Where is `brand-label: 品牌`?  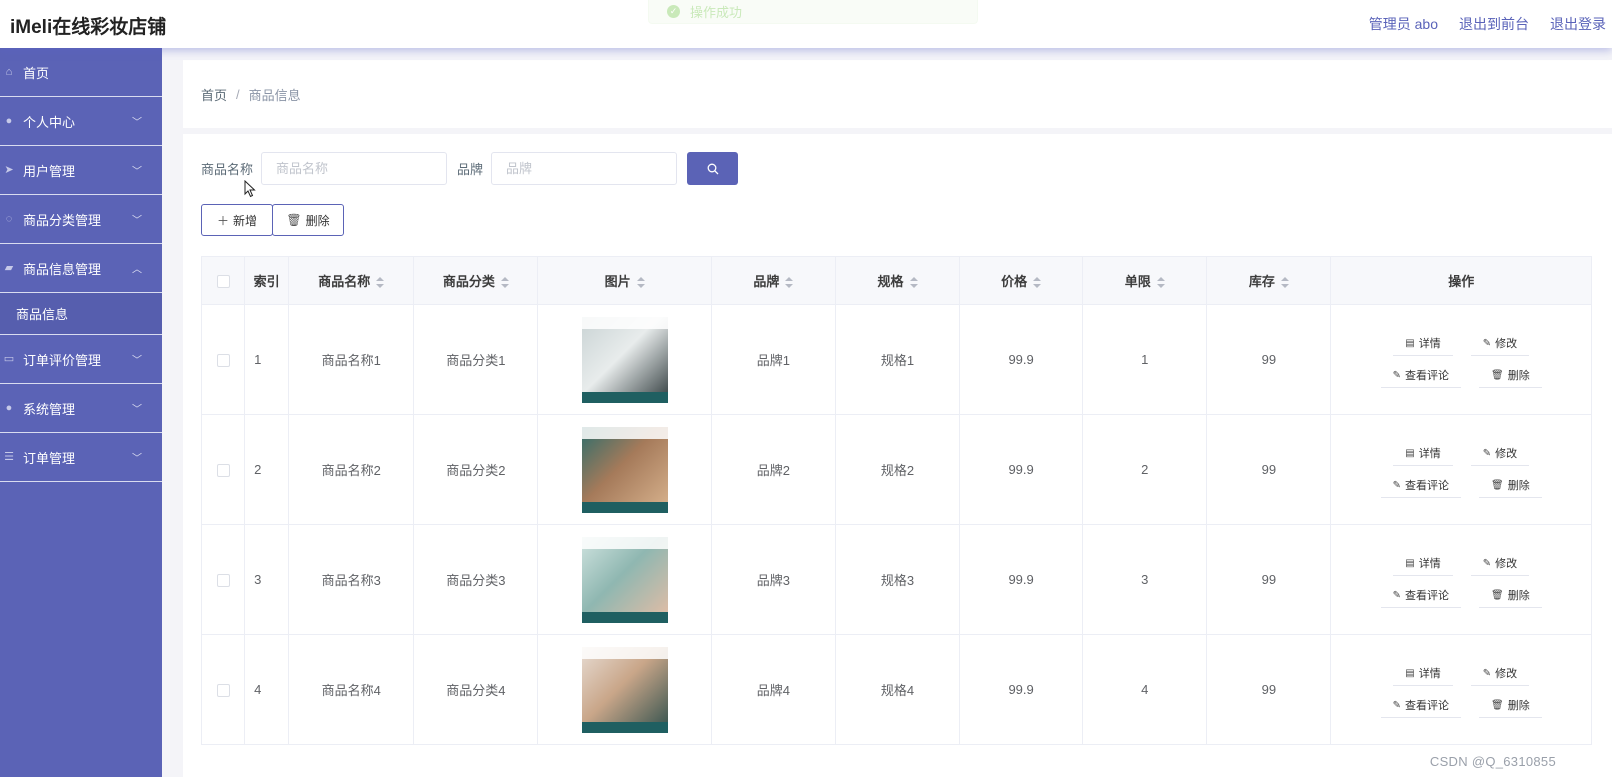 brand-label: 品牌 is located at coordinates (470, 169).